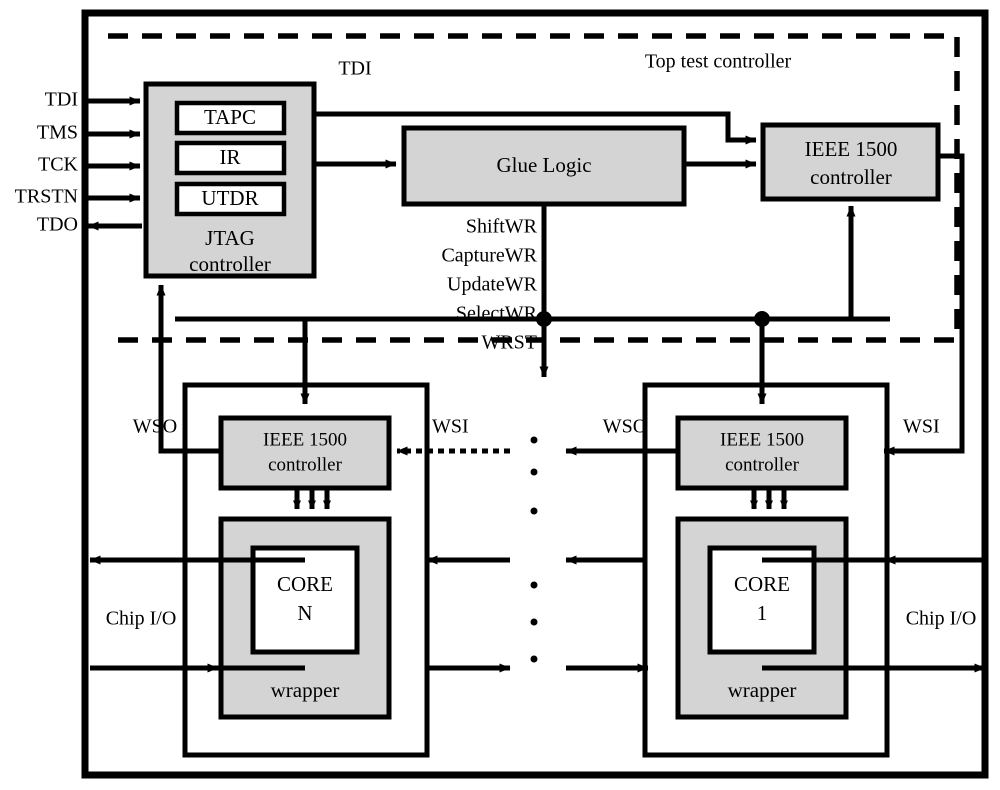  I want to click on core-1-controller-label-line2: controller, so click(762, 464).